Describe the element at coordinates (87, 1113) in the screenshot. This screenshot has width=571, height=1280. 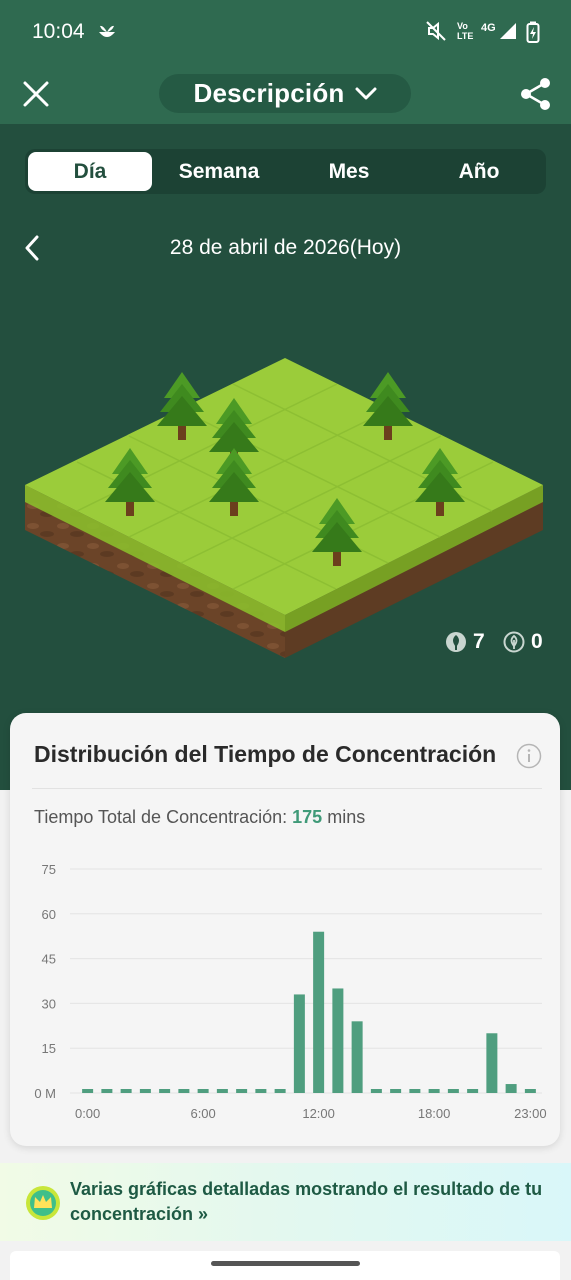
I see `x-tick-label: 0:00` at that location.